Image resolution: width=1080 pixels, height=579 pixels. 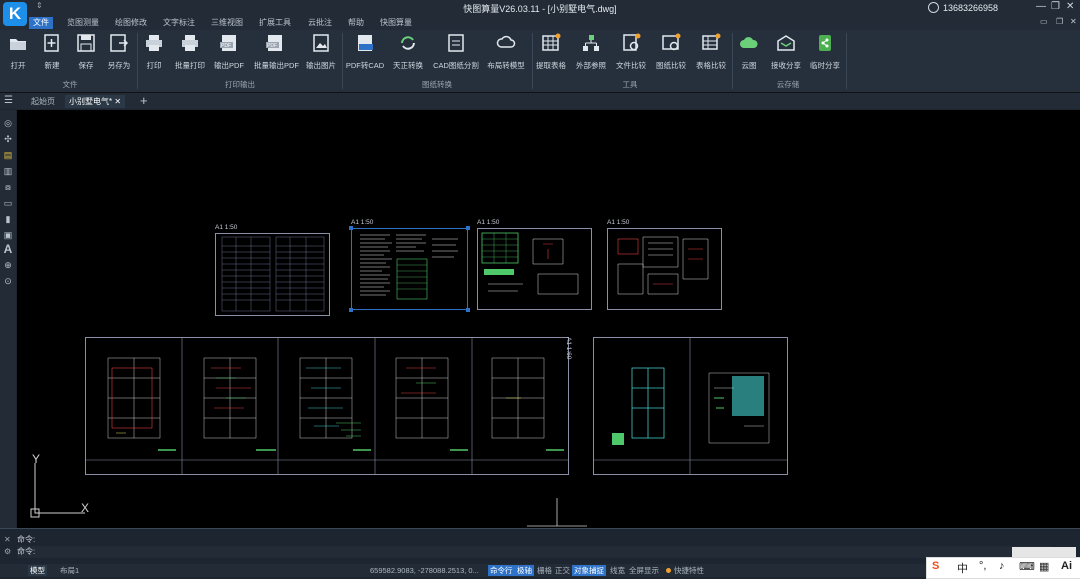 What do you see at coordinates (1044, 21) in the screenshot?
I see `ribbon-collapse-icon: ▭` at bounding box center [1044, 21].